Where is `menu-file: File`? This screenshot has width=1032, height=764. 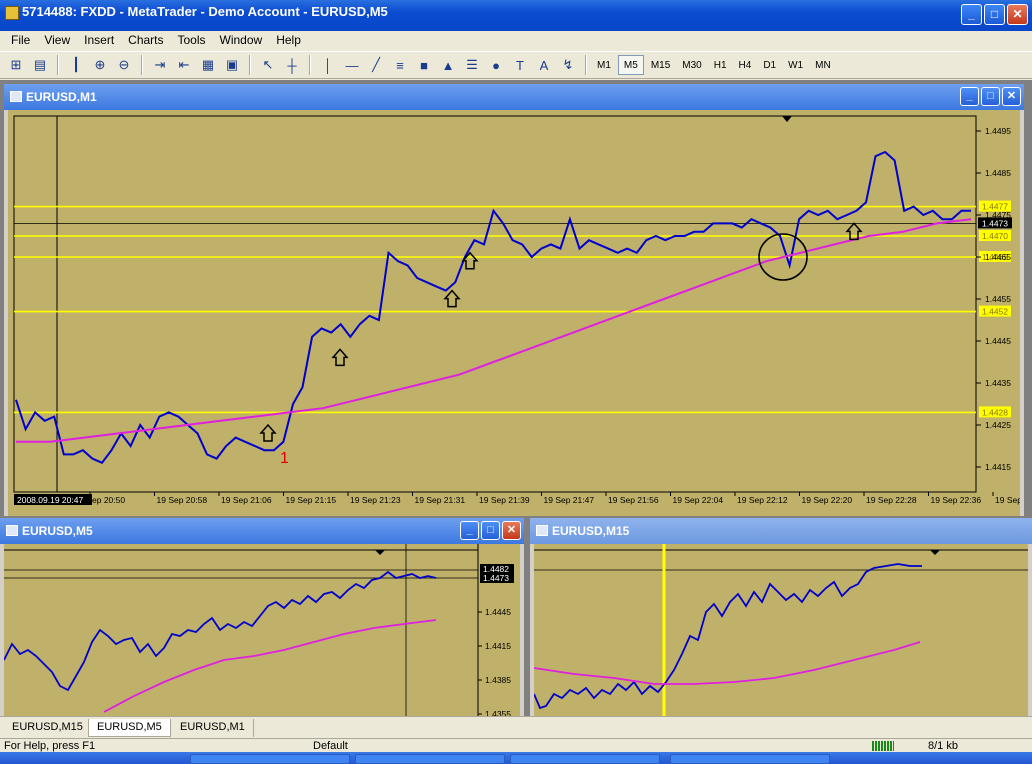
menu-file: File is located at coordinates (20, 40).